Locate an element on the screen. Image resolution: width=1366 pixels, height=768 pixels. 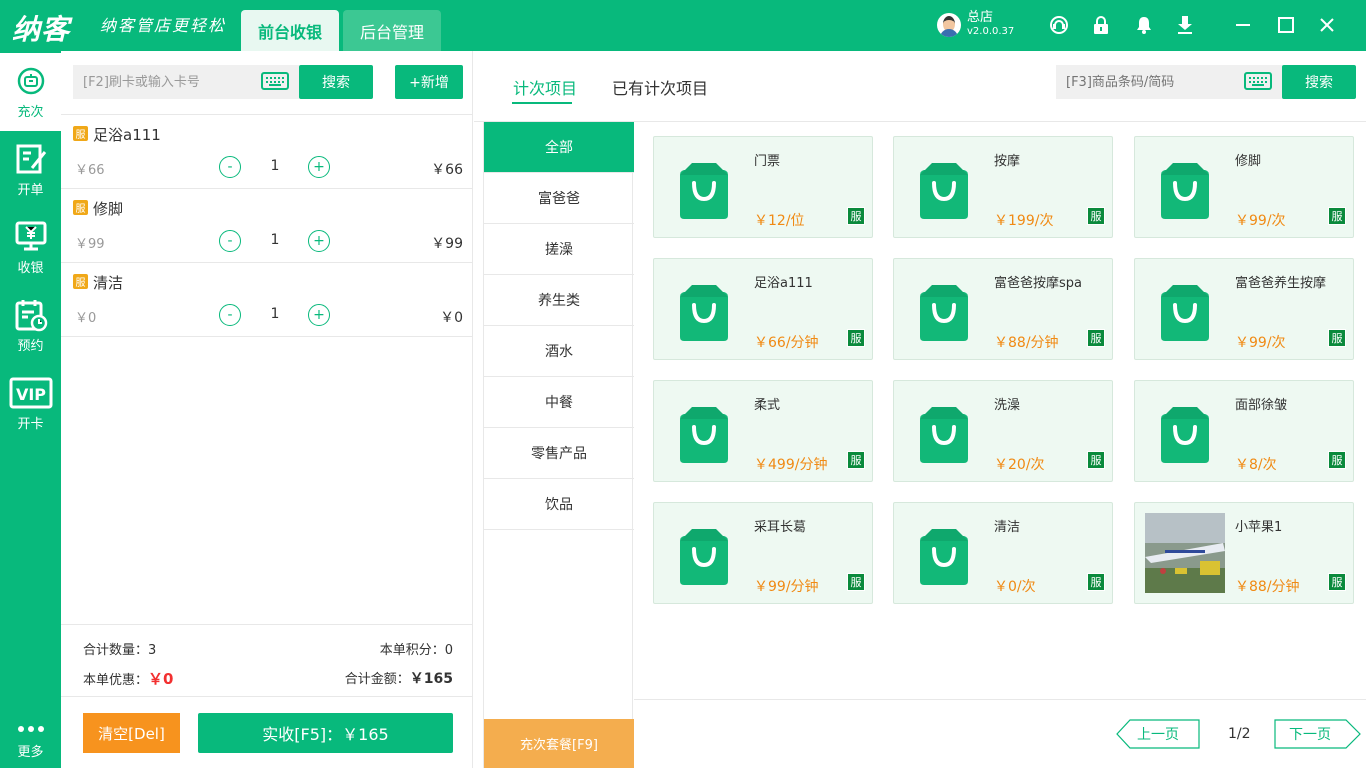
category-item: 中餐 is located at coordinates (559, 402).